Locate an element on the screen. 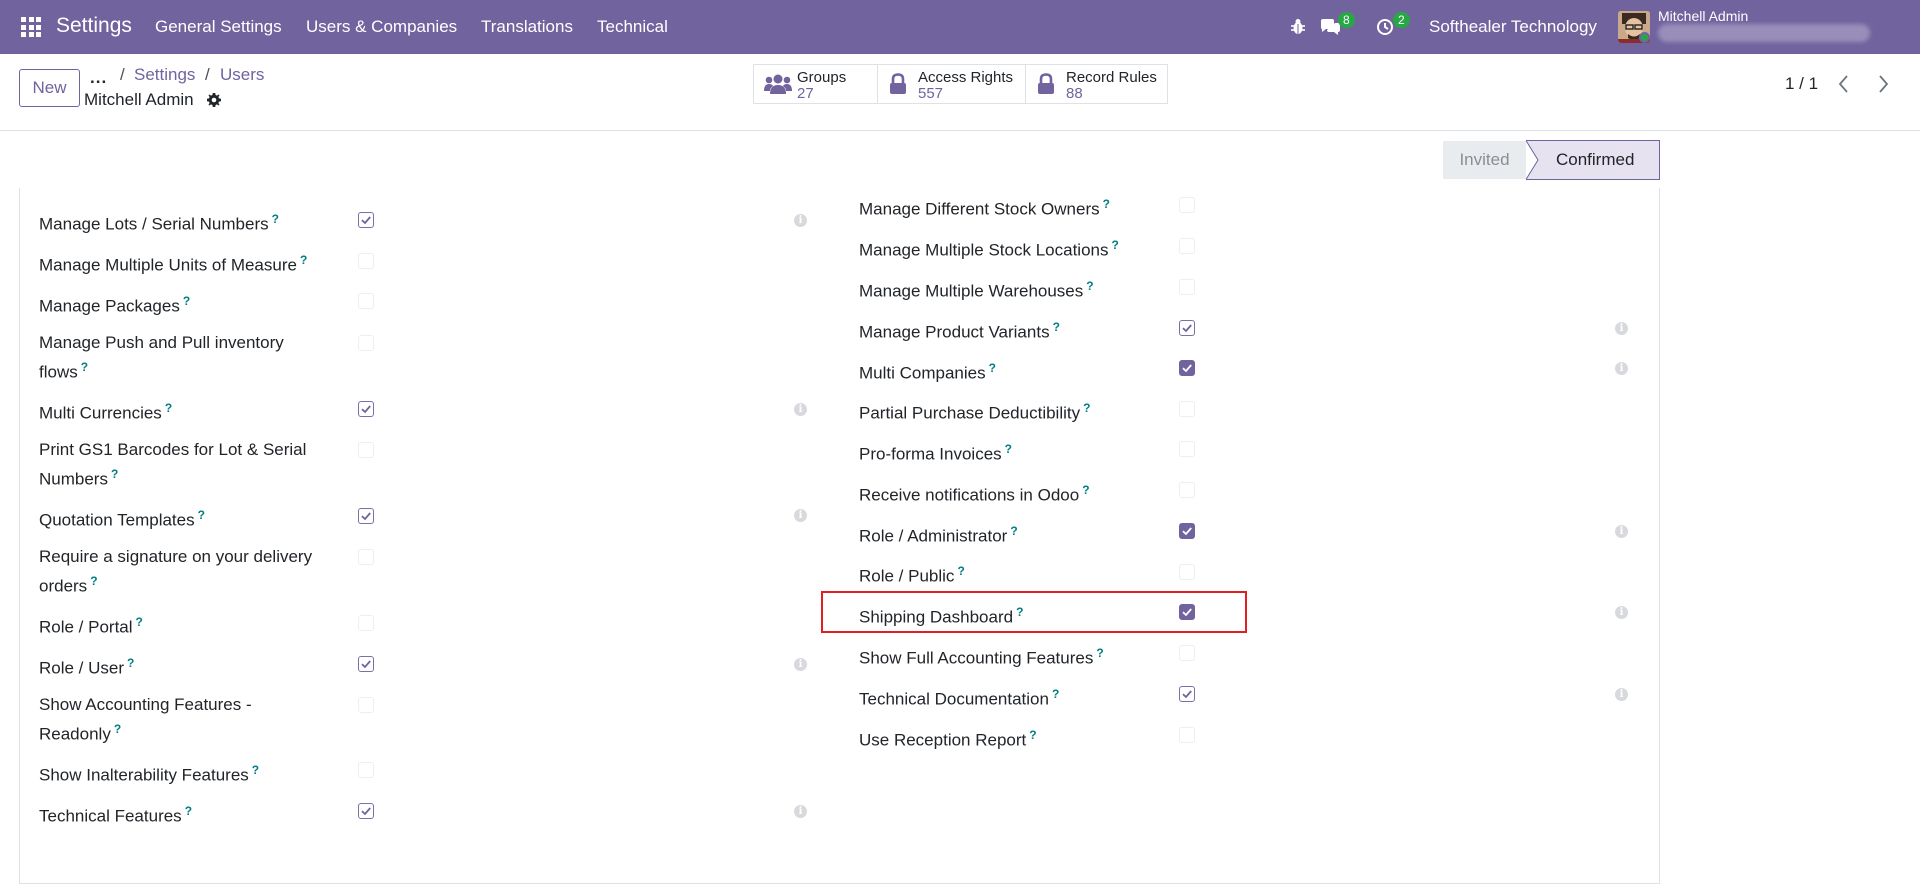 The width and height of the screenshot is (1920, 884). breadcrumb-settings: Settings is located at coordinates (164, 75).